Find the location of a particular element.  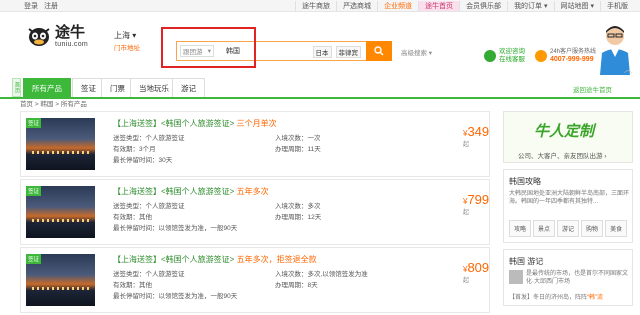

hotline-label: 24h客户服务热线 is located at coordinates (573, 52).